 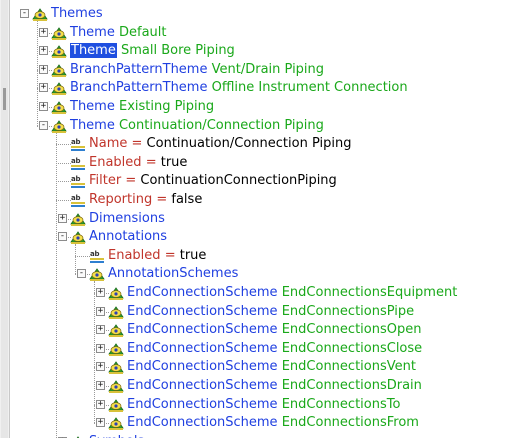 What do you see at coordinates (257, 330) in the screenshot?
I see `tree-node: + EndConnectionScheme EndConnectionsOpen` at bounding box center [257, 330].